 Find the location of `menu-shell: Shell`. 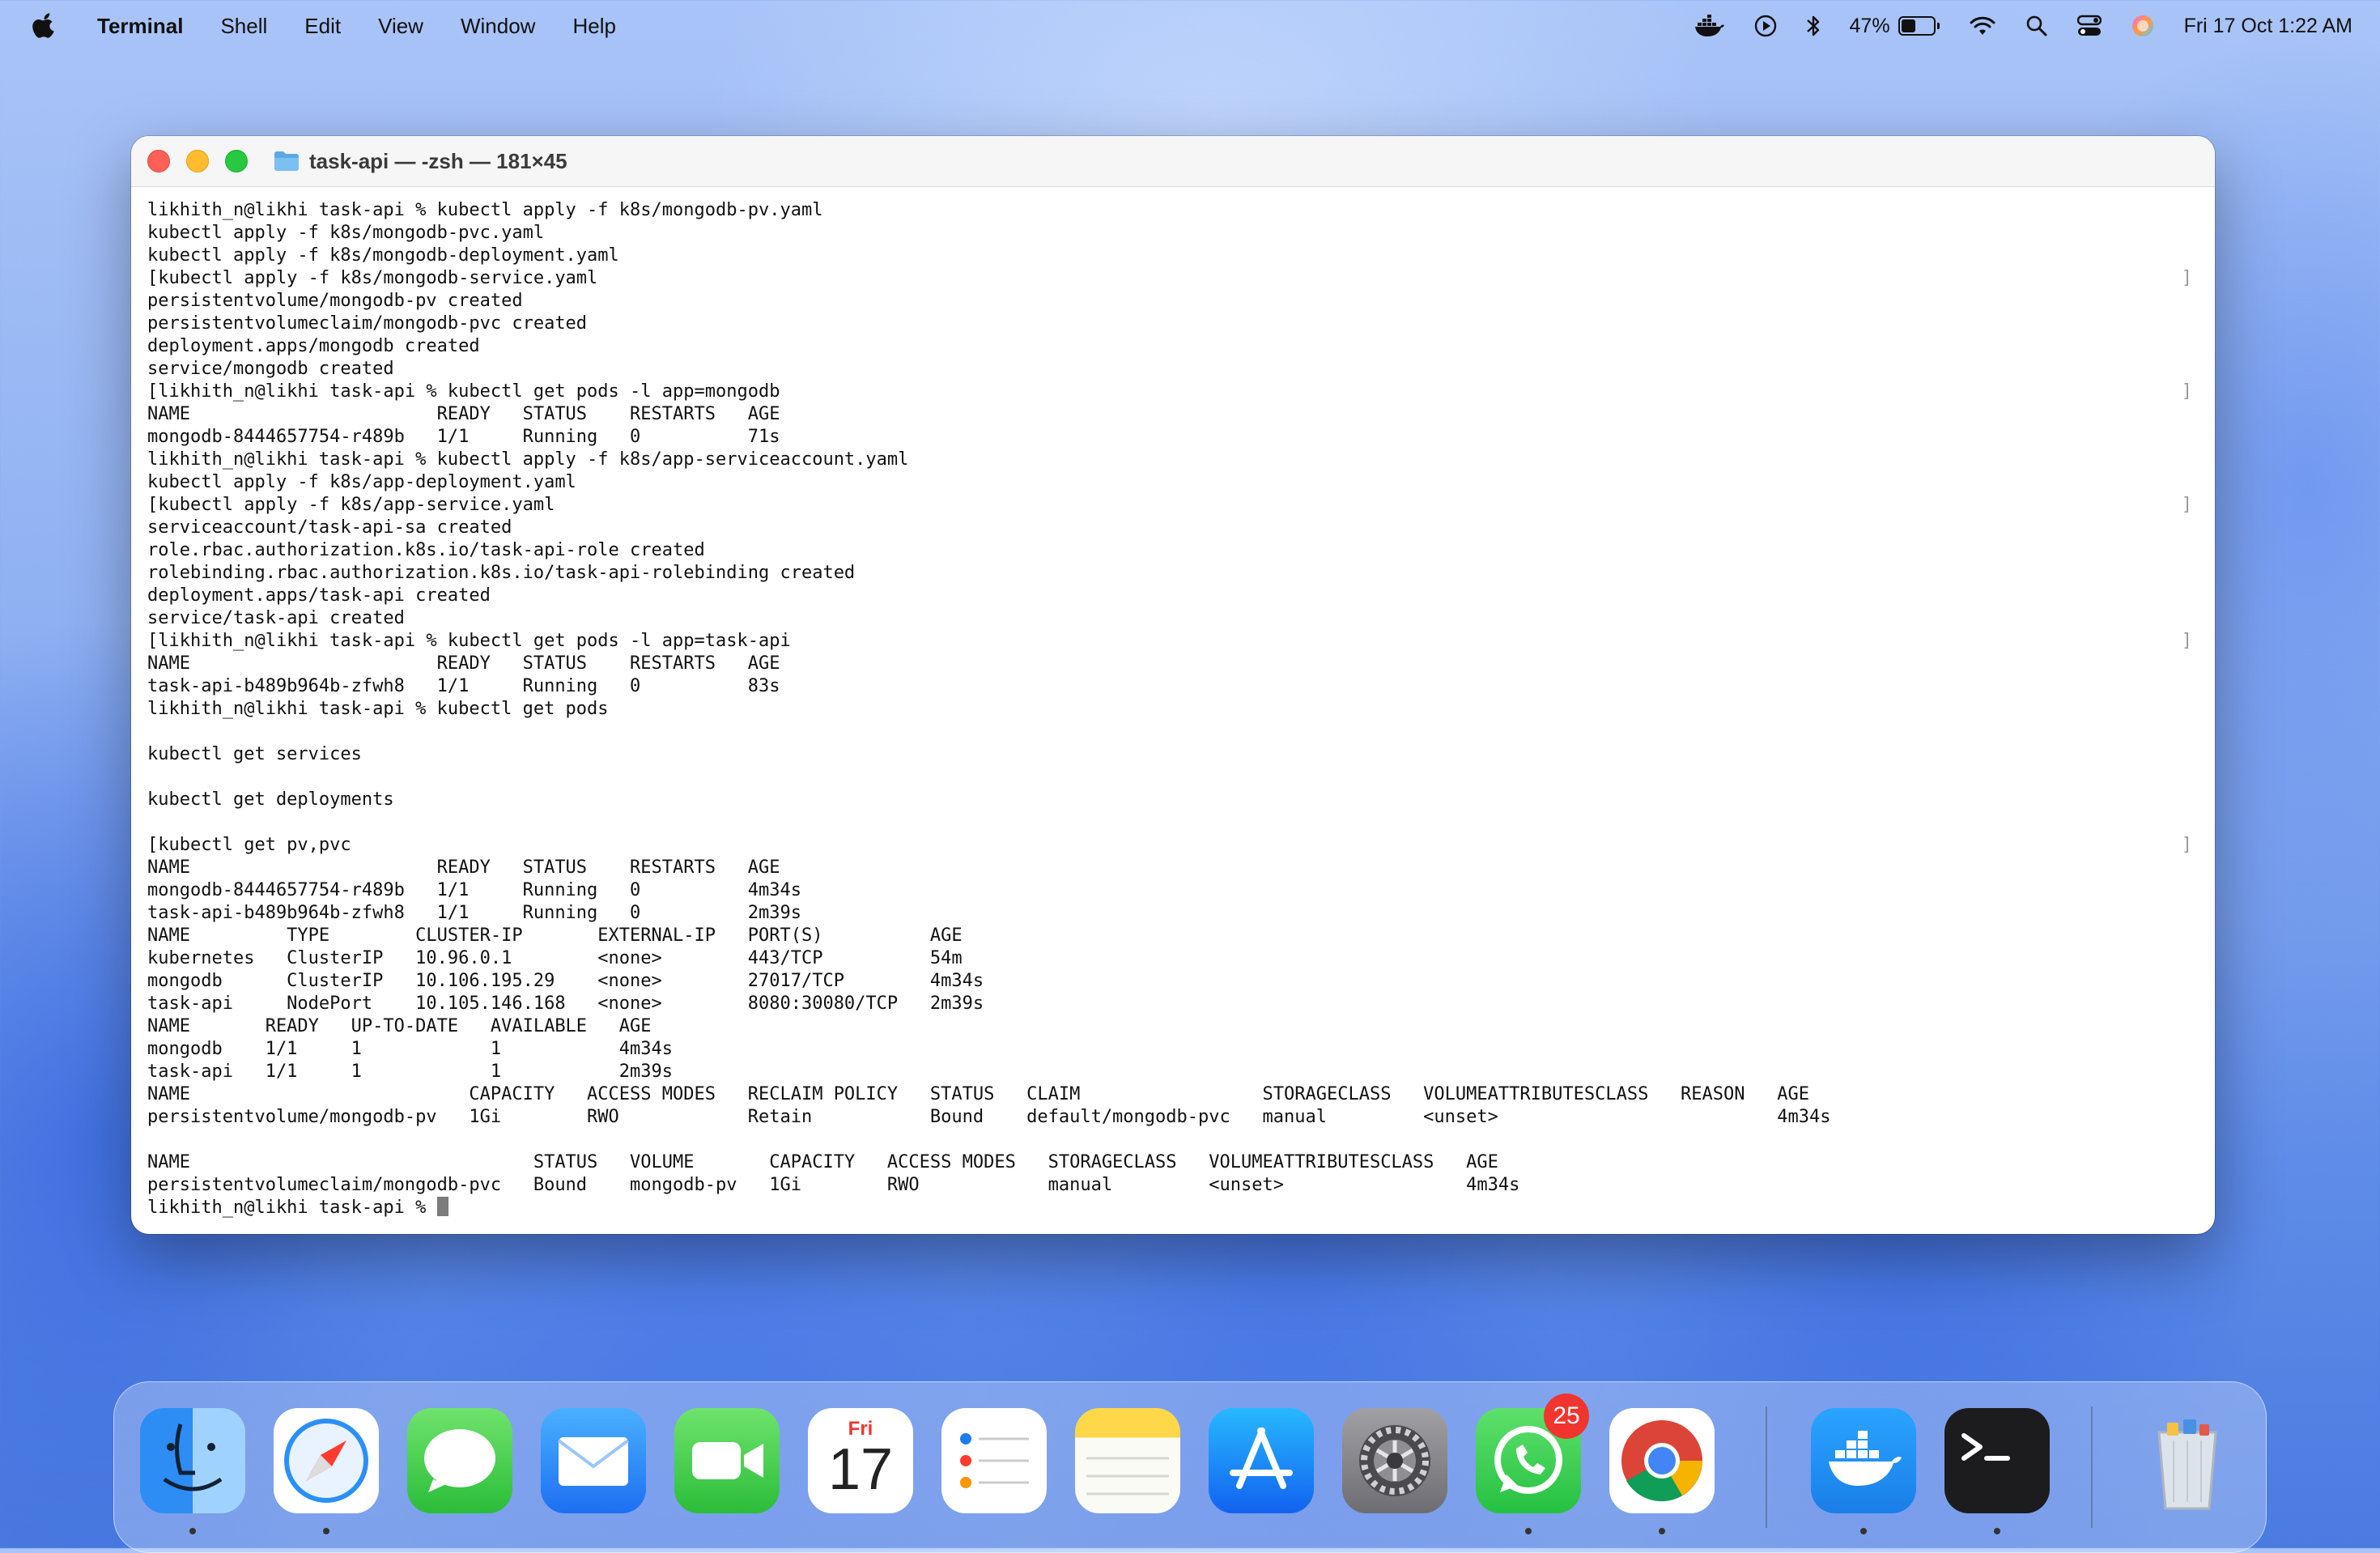

menu-shell: Shell is located at coordinates (244, 26).